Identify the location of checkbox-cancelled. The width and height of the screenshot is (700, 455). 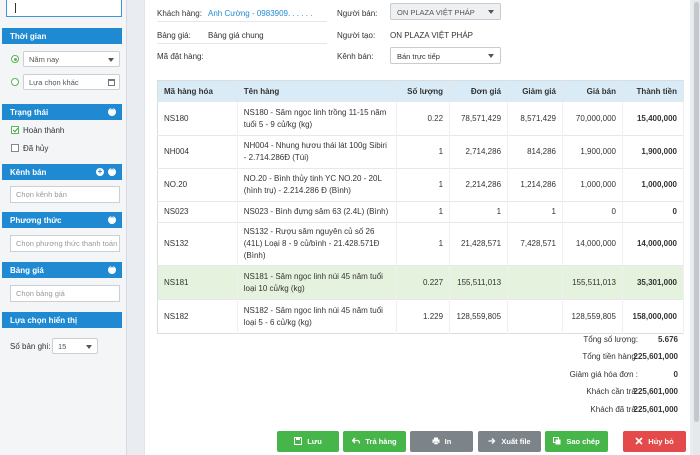
(15, 148).